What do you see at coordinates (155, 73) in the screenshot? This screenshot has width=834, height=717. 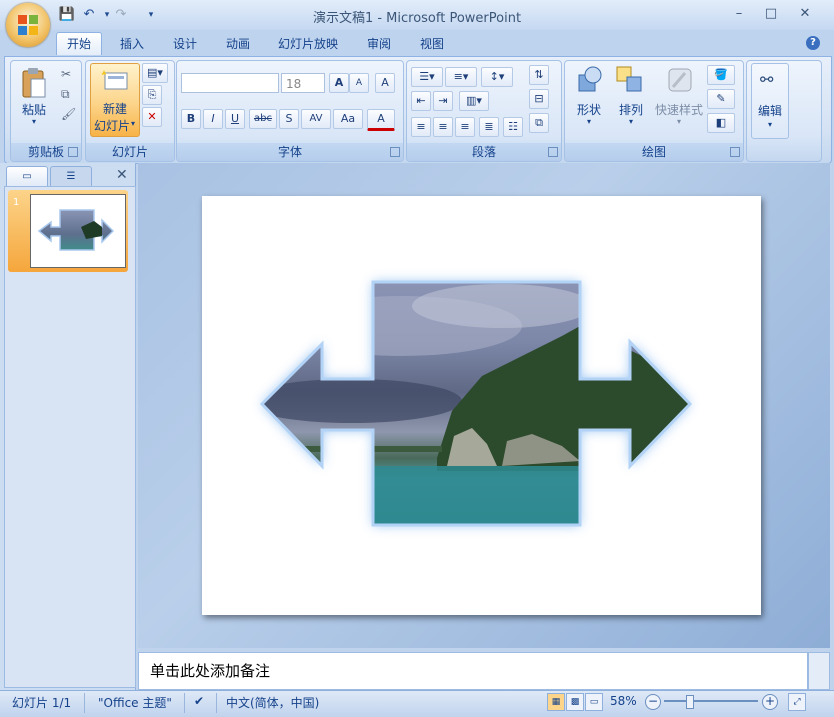 I see `layout-icon: ▤▾` at bounding box center [155, 73].